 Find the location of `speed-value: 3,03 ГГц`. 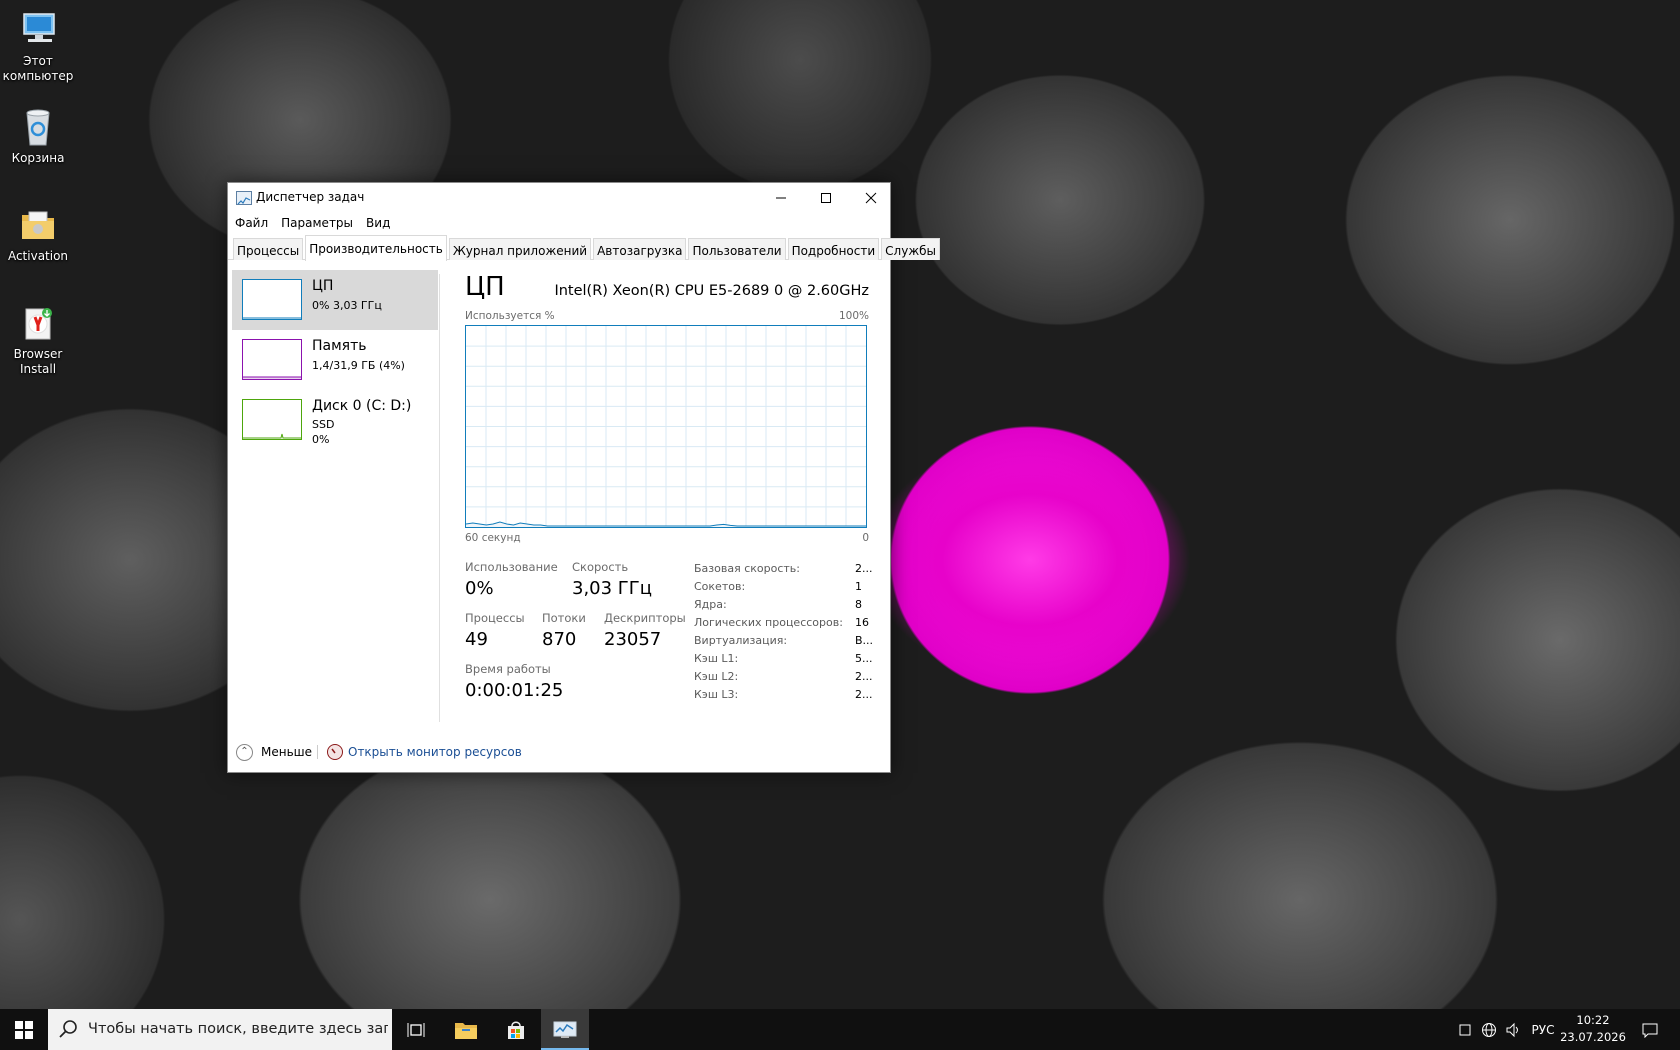

speed-value: 3,03 ГГц is located at coordinates (612, 588).